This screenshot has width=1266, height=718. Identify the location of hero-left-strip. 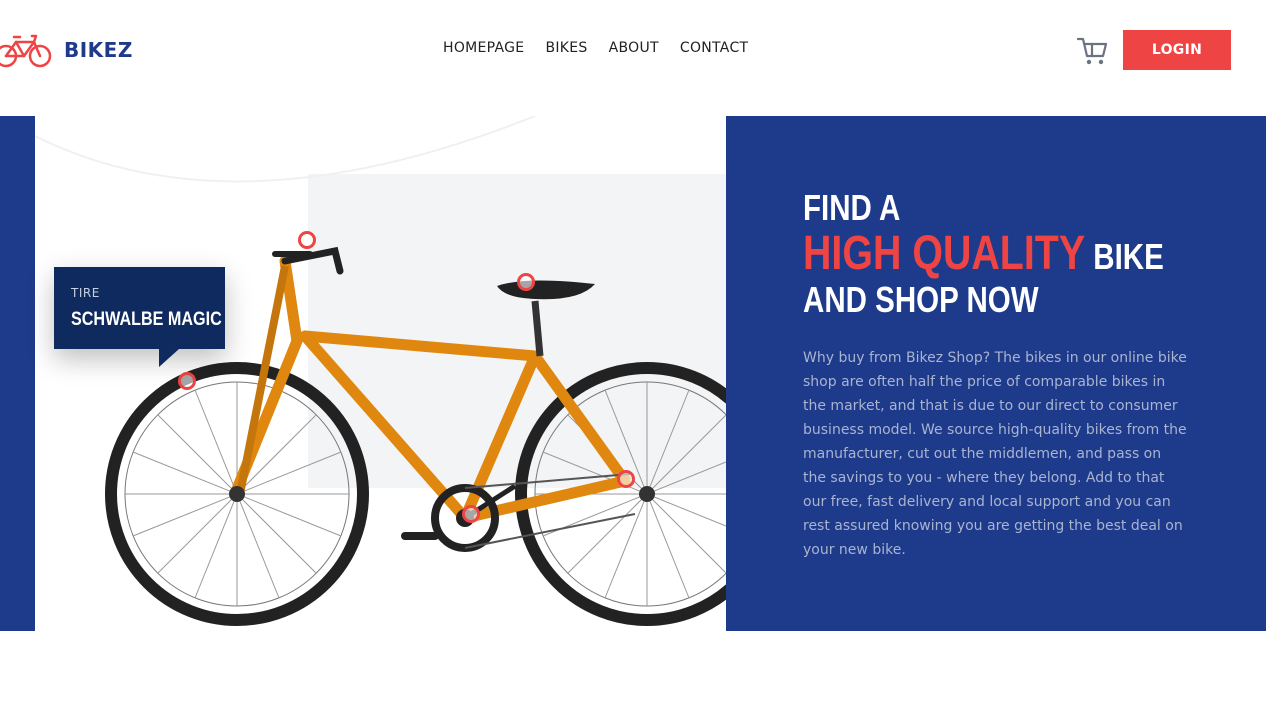
(17, 373).